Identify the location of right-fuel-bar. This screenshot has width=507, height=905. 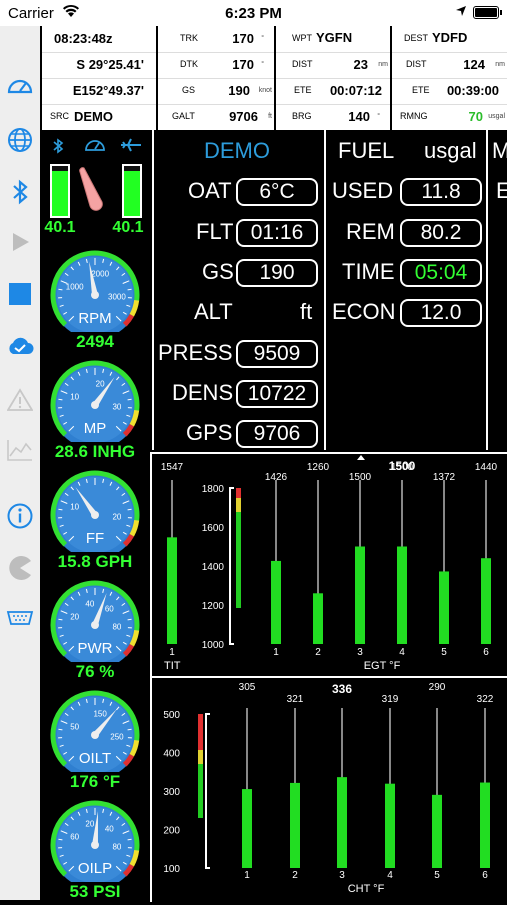
(132, 191).